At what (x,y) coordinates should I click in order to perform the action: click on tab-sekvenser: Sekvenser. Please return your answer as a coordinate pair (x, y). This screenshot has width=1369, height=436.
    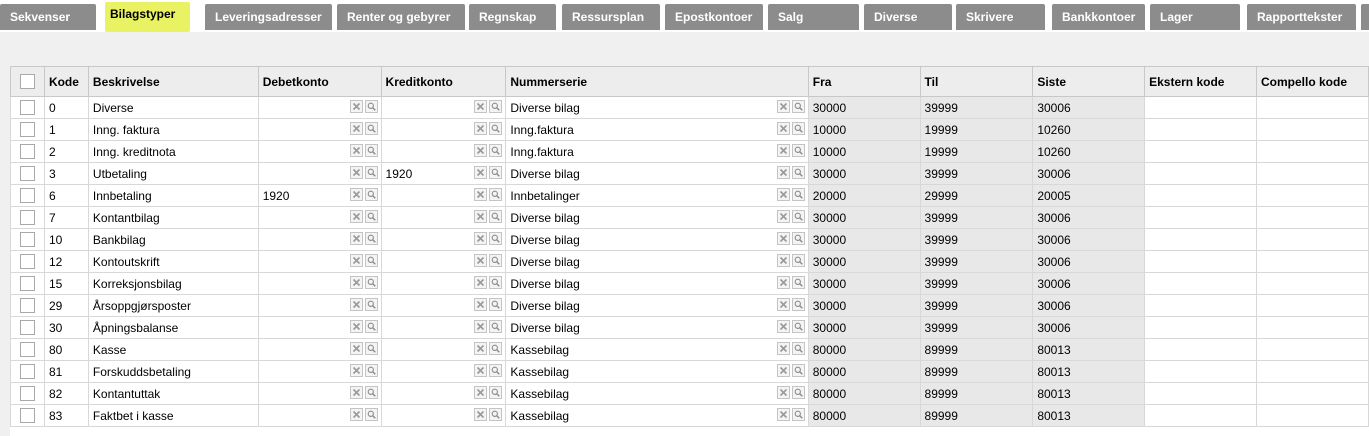
    Looking at the image, I should click on (48, 17).